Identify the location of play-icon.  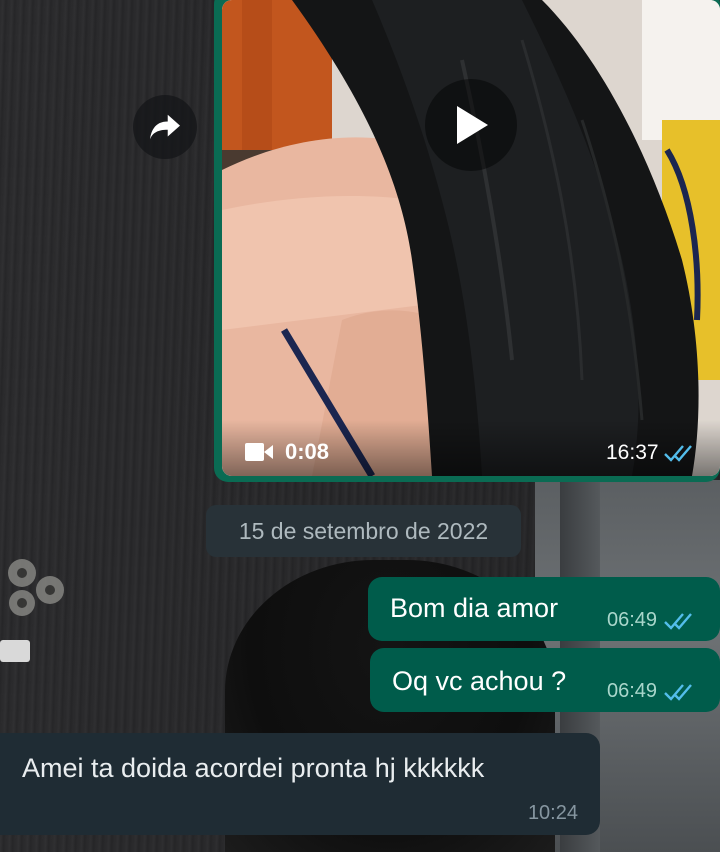
(472, 125).